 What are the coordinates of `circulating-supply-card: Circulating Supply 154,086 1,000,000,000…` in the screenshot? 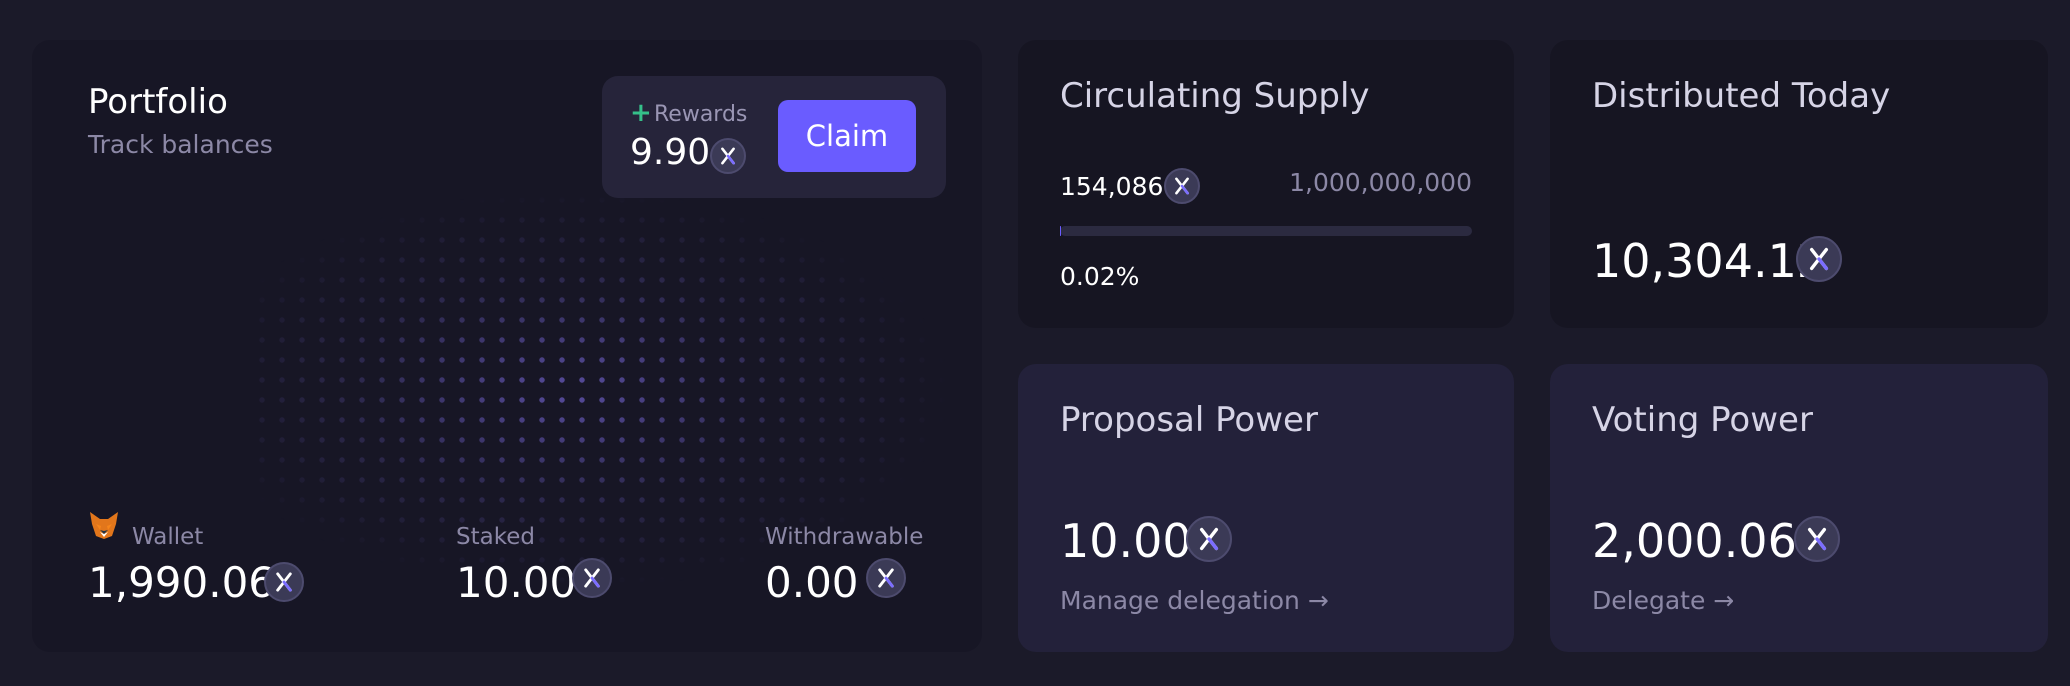 It's located at (1266, 184).